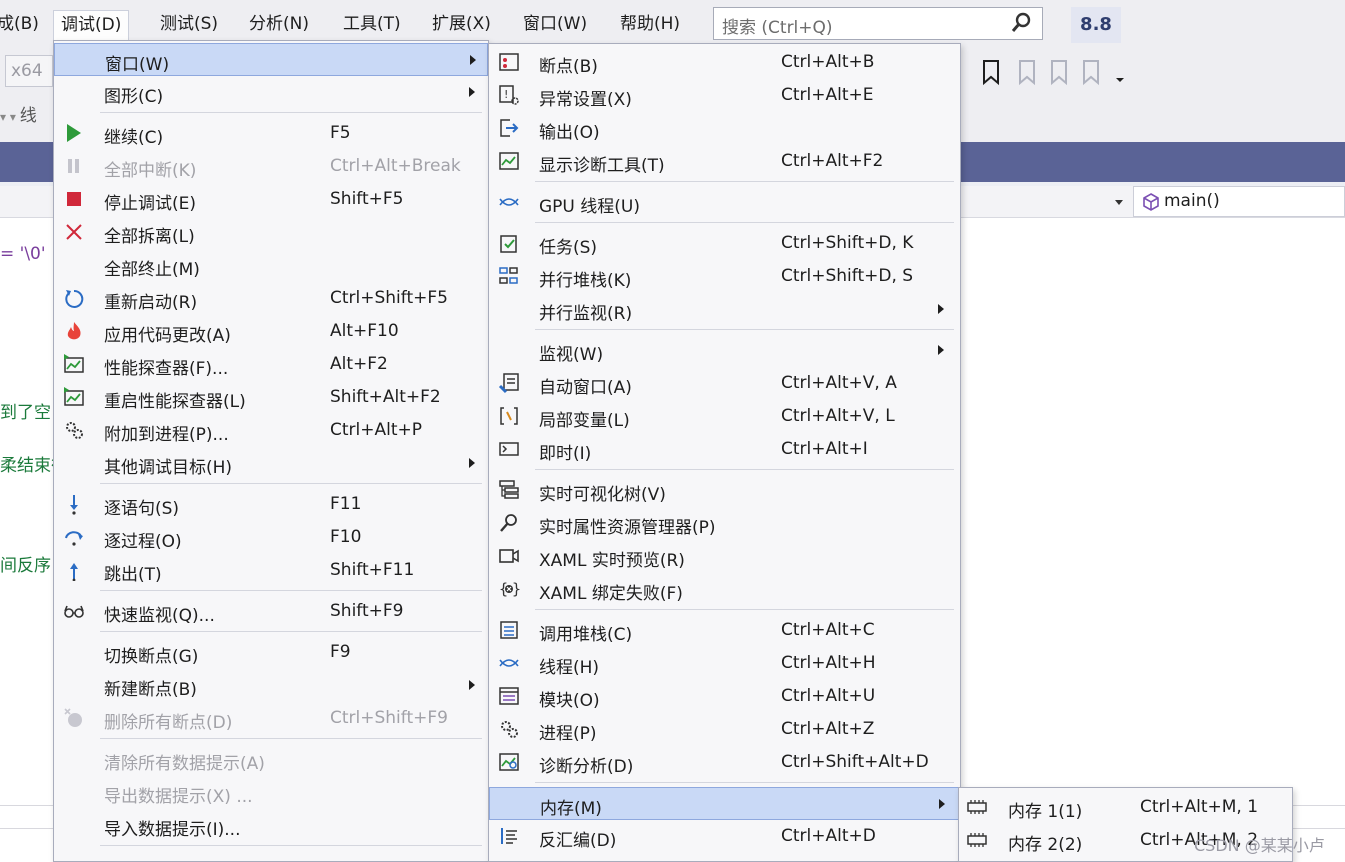 The image size is (1345, 862). I want to click on menu-item-autos: 自动窗口(A) Ctrl+Alt+V, A, so click(724, 383).